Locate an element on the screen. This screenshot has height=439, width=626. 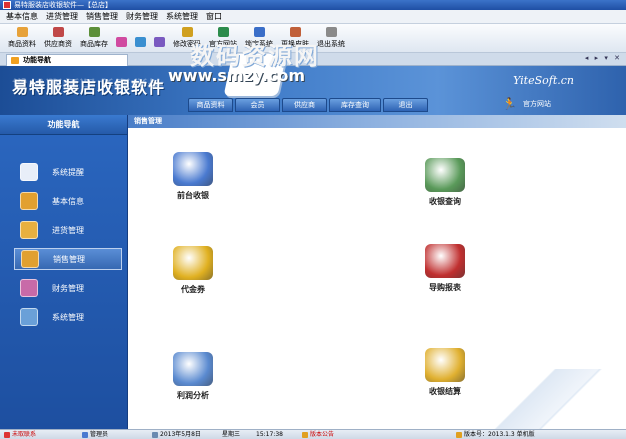
function-label: 代金券 is located at coordinates (193, 289).